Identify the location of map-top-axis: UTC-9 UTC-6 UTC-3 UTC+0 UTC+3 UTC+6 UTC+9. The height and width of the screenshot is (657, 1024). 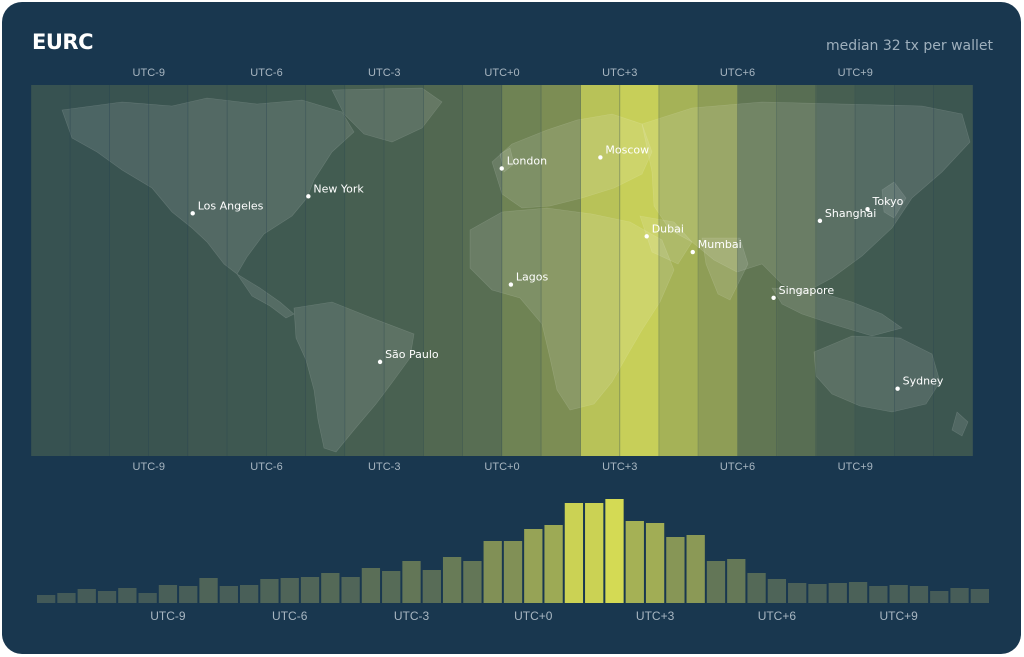
(503, 73).